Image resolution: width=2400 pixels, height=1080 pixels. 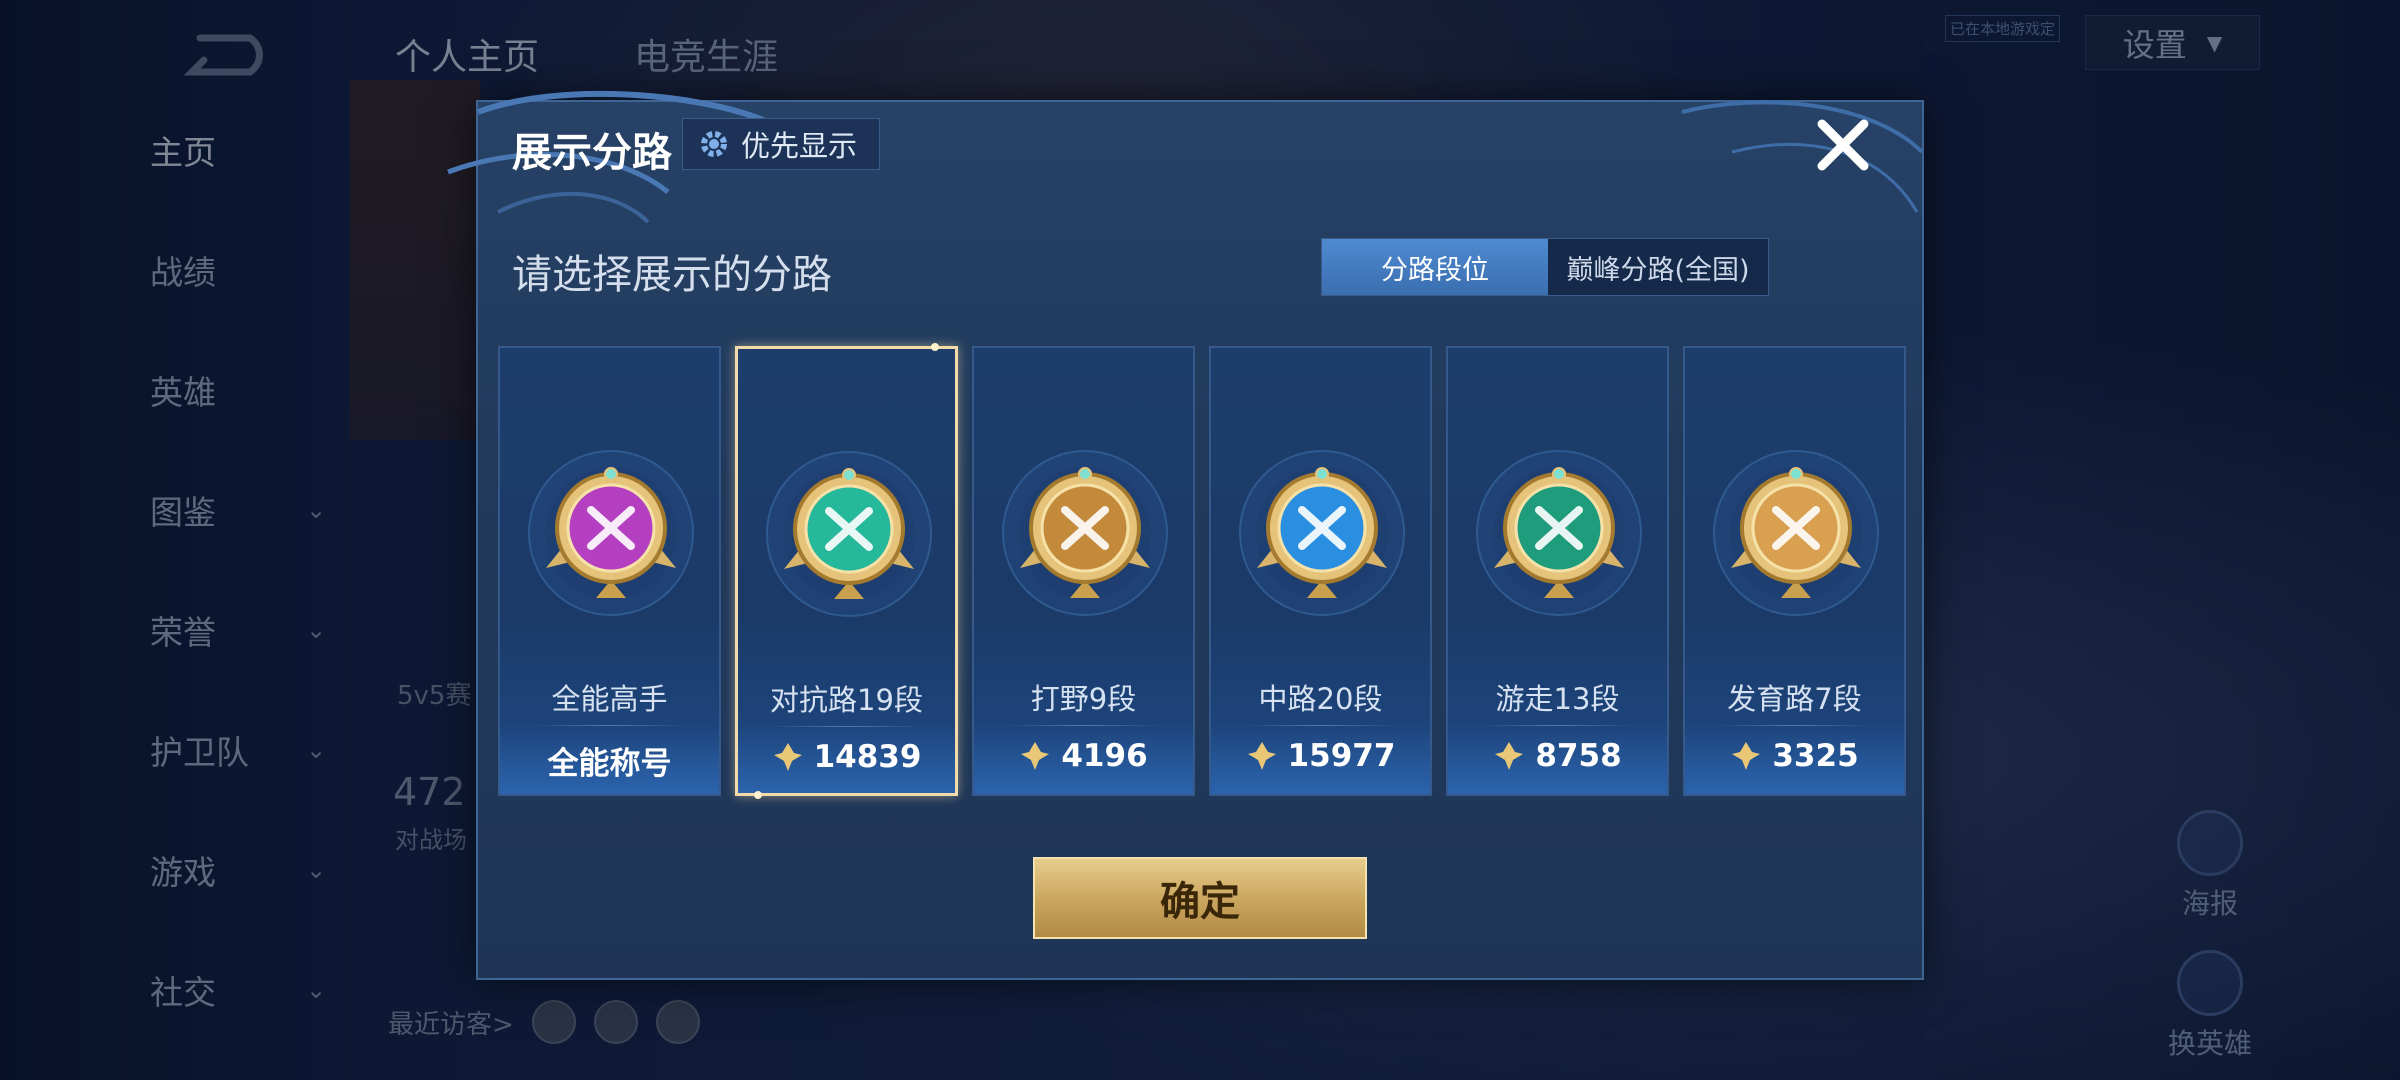 What do you see at coordinates (1320, 699) in the screenshot?
I see `lane-rank-label: 中路20段` at bounding box center [1320, 699].